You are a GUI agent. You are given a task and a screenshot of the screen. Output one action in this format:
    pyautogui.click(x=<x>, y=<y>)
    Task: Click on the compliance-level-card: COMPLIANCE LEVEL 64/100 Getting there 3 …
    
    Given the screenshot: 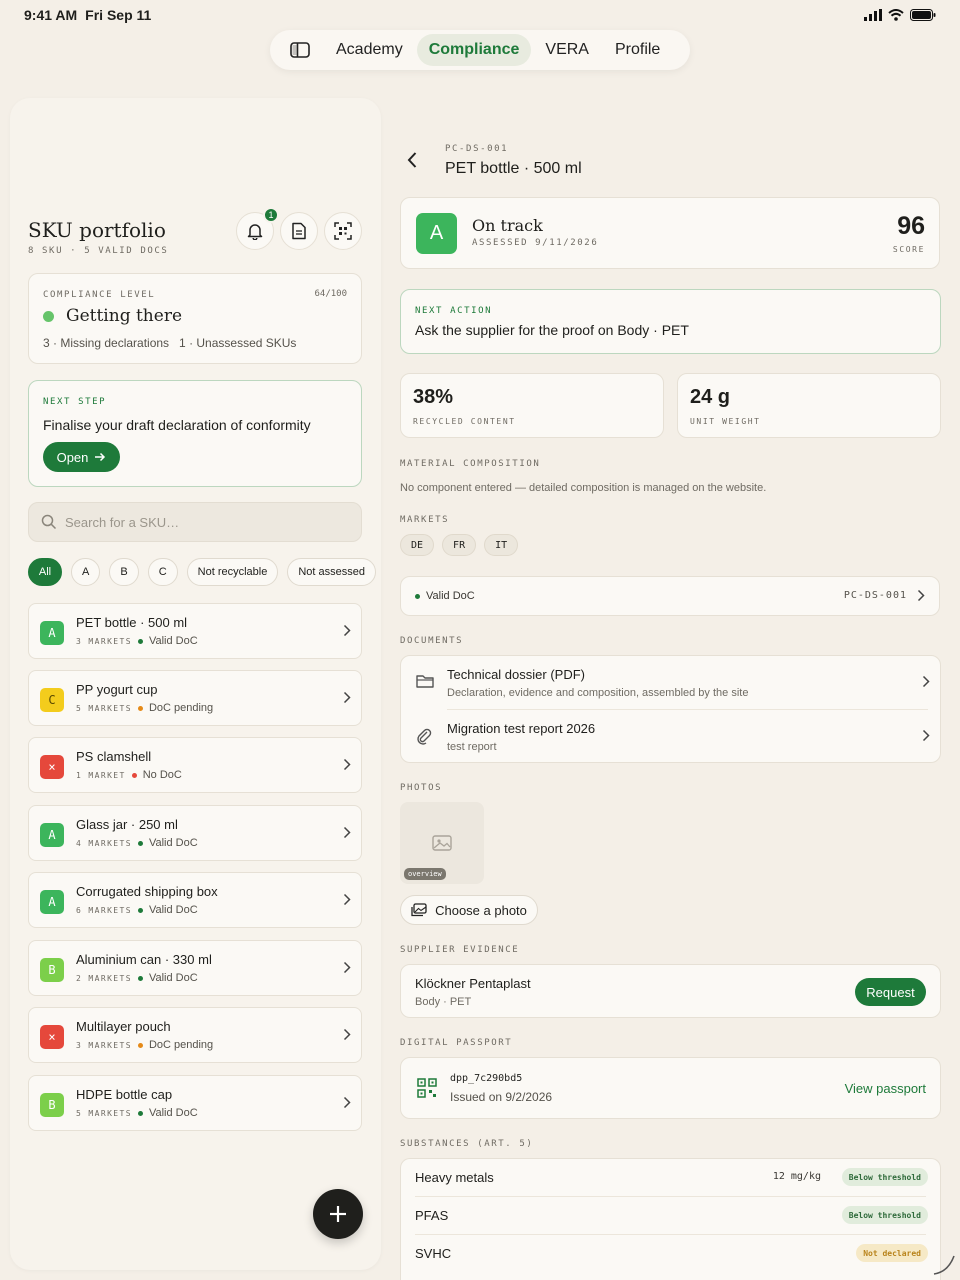 What is the action you would take?
    pyautogui.click(x=195, y=318)
    